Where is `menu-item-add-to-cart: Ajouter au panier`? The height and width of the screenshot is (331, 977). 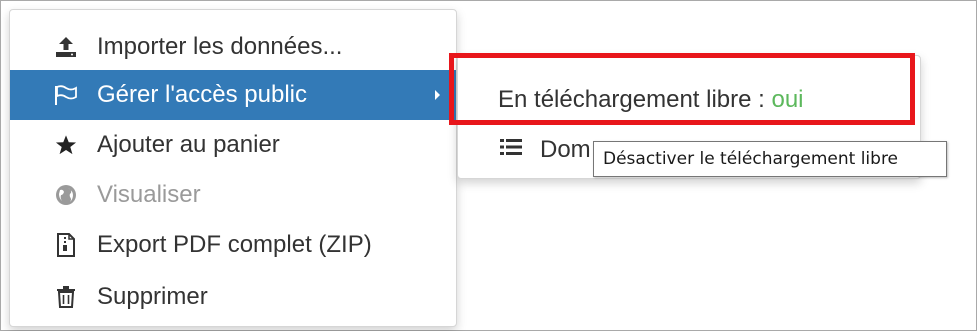
menu-item-add-to-cart: Ajouter au panier is located at coordinates (233, 145).